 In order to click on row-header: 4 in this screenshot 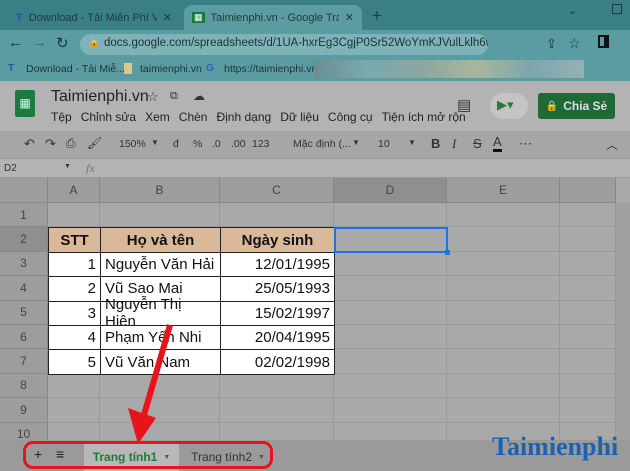, I will do `click(24, 288)`.